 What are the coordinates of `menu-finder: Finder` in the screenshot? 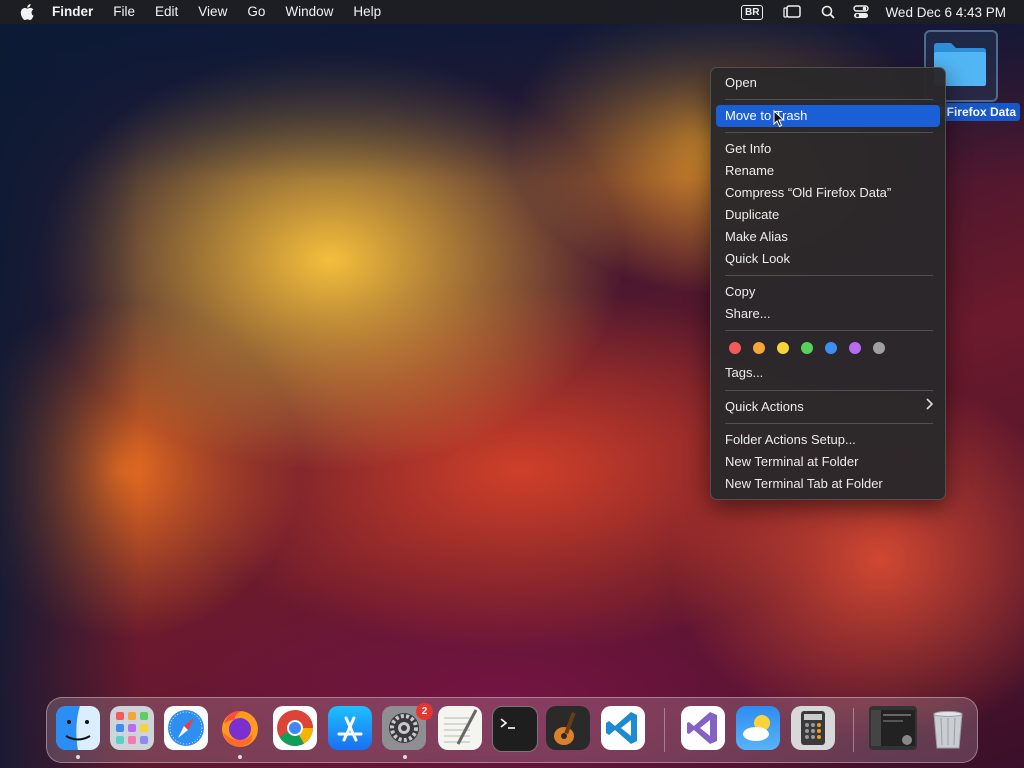 It's located at (76, 12).